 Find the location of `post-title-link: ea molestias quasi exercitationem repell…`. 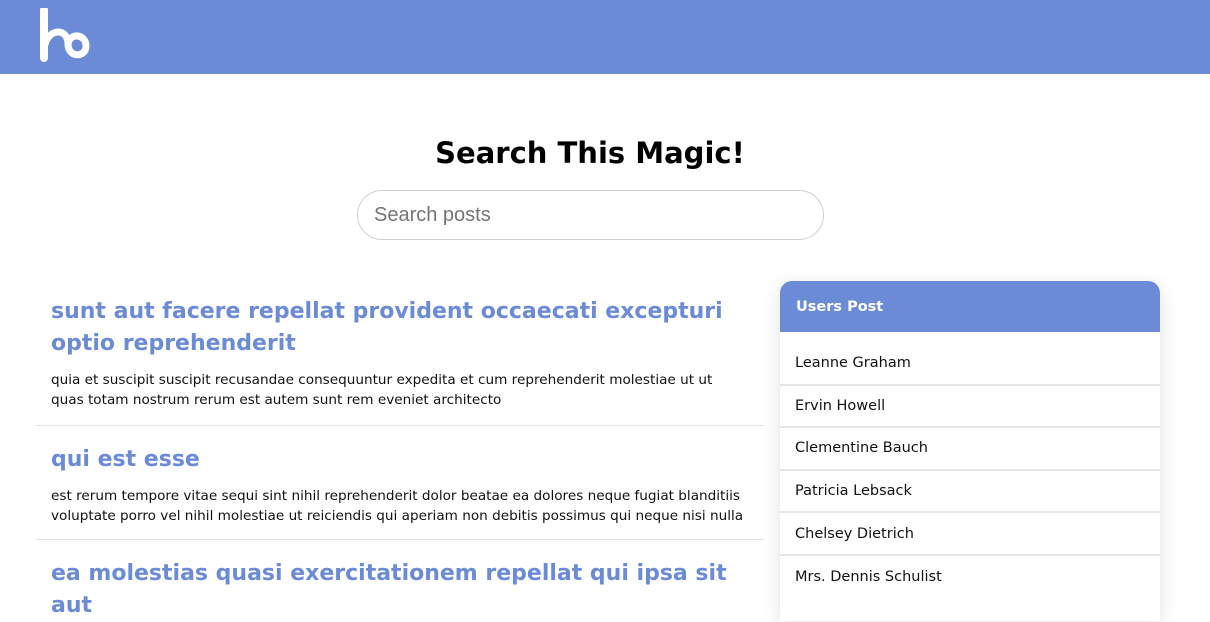

post-title-link: ea molestias quasi exercitationem repell… is located at coordinates (400, 590).